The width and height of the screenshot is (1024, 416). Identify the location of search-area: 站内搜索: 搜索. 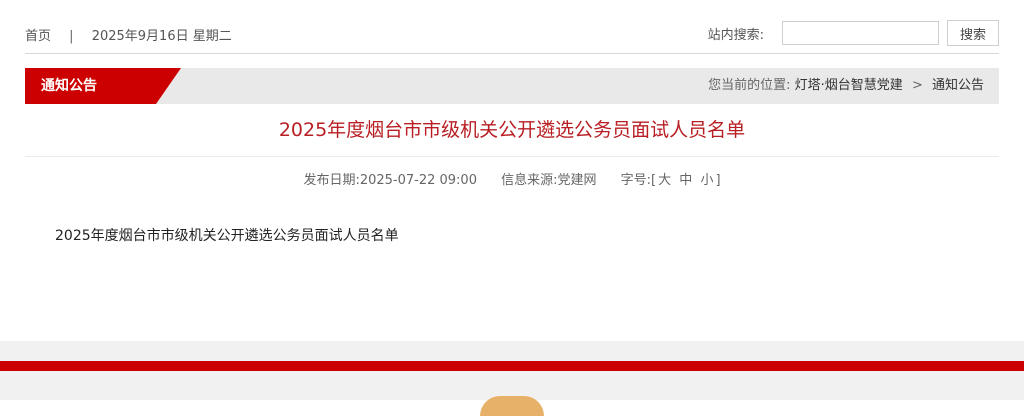
(853, 33).